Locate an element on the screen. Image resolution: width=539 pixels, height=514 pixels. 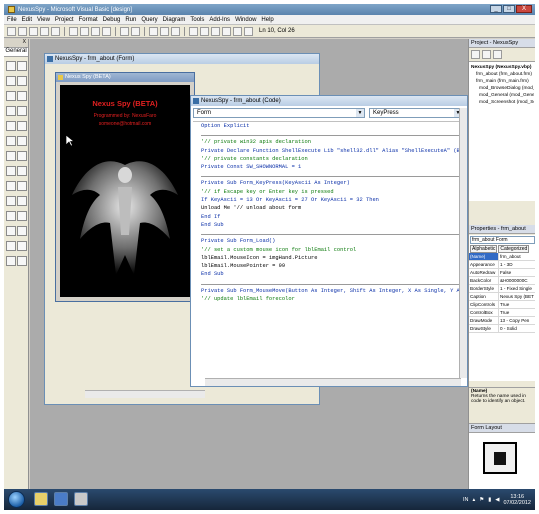
layout-form-position is located at coordinates (500, 458).